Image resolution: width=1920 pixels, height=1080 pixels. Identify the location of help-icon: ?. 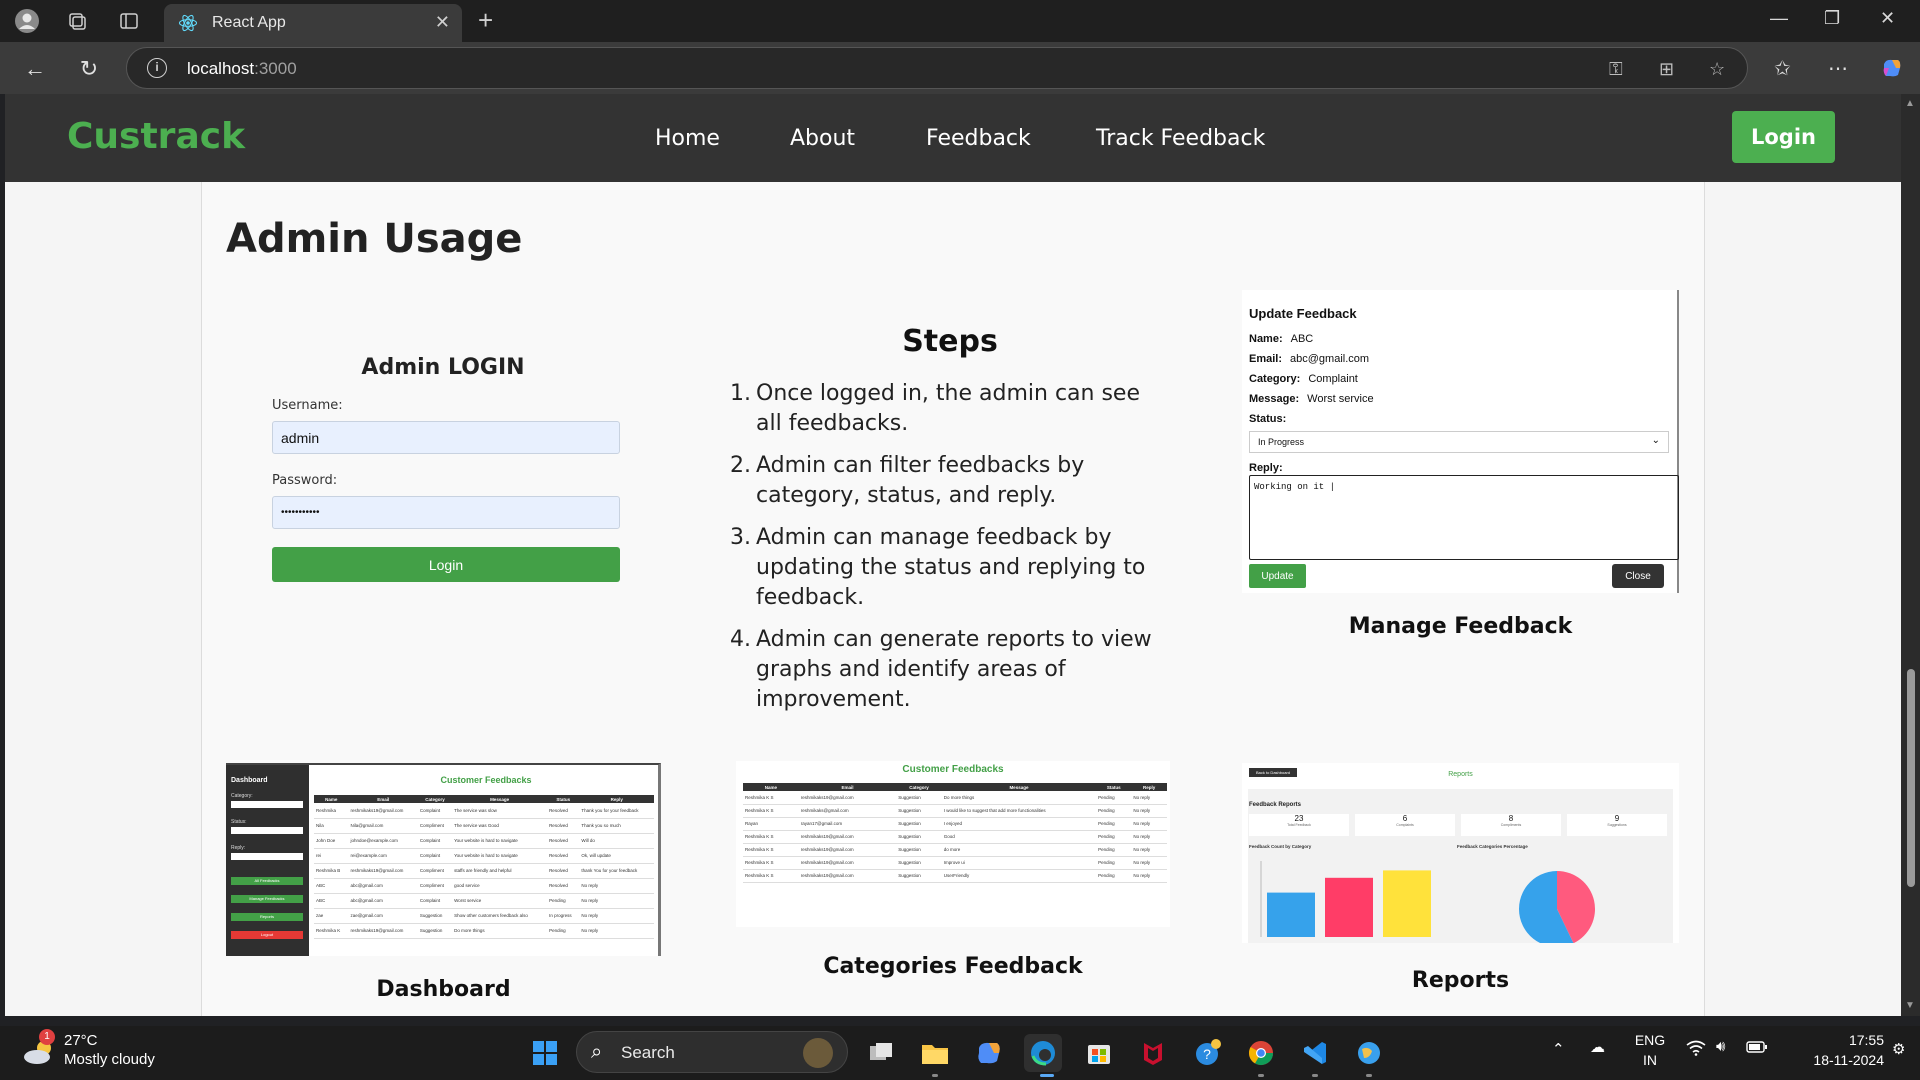
(1207, 1053).